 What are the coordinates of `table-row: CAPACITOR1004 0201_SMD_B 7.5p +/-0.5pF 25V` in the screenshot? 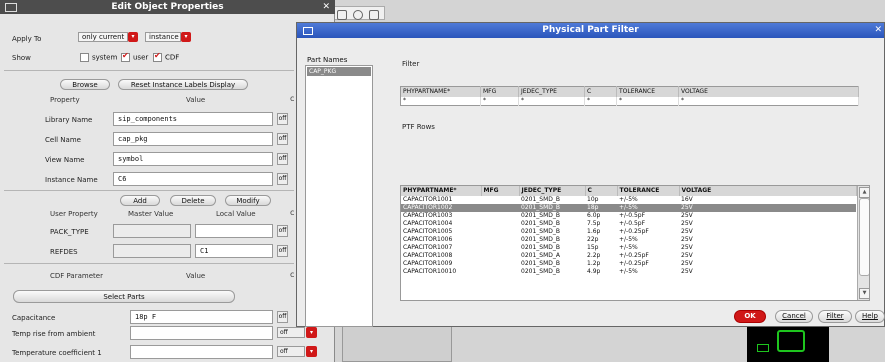 It's located at (628, 224).